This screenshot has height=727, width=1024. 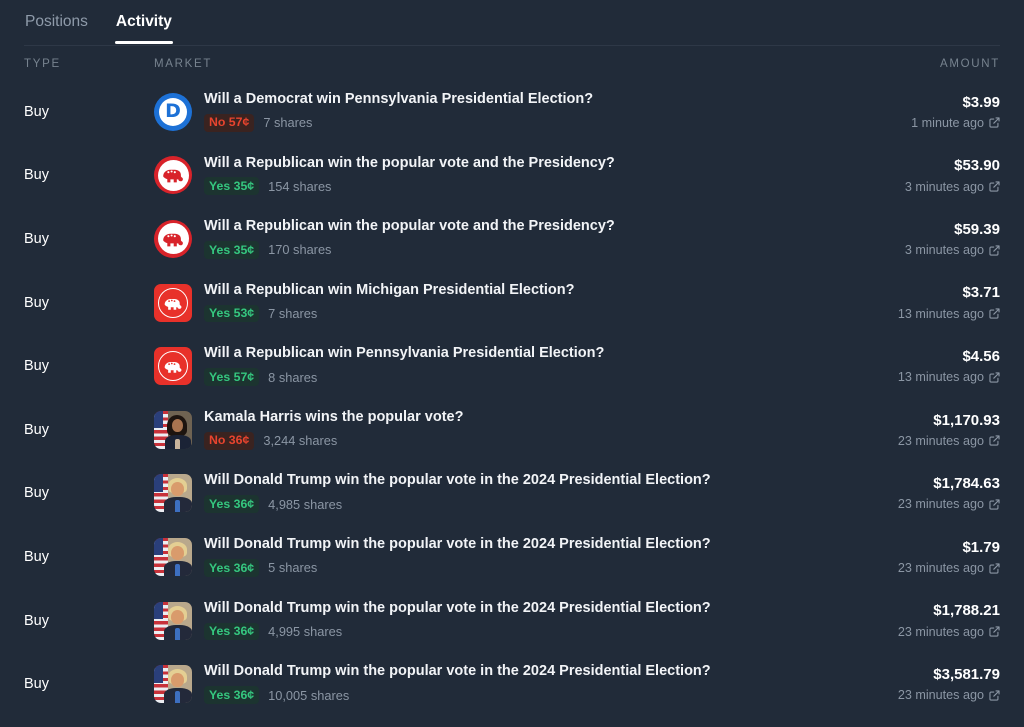 I want to click on amount-cell: $1,784.63 23 minutes ago, so click(x=900, y=493).